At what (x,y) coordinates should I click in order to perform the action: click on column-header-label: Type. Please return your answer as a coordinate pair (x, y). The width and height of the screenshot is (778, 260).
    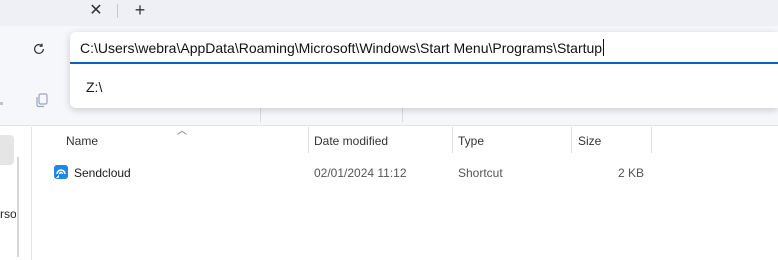
    Looking at the image, I should click on (471, 141).